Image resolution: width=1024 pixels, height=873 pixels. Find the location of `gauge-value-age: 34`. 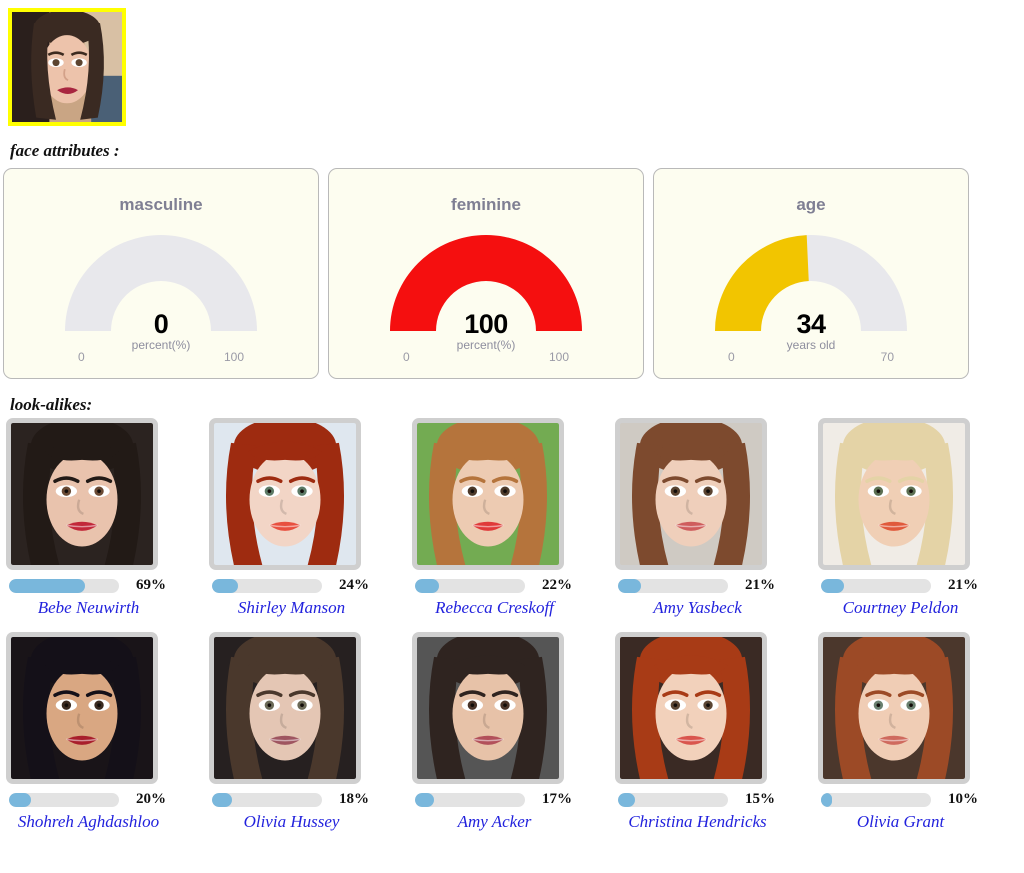

gauge-value-age: 34 is located at coordinates (811, 324).